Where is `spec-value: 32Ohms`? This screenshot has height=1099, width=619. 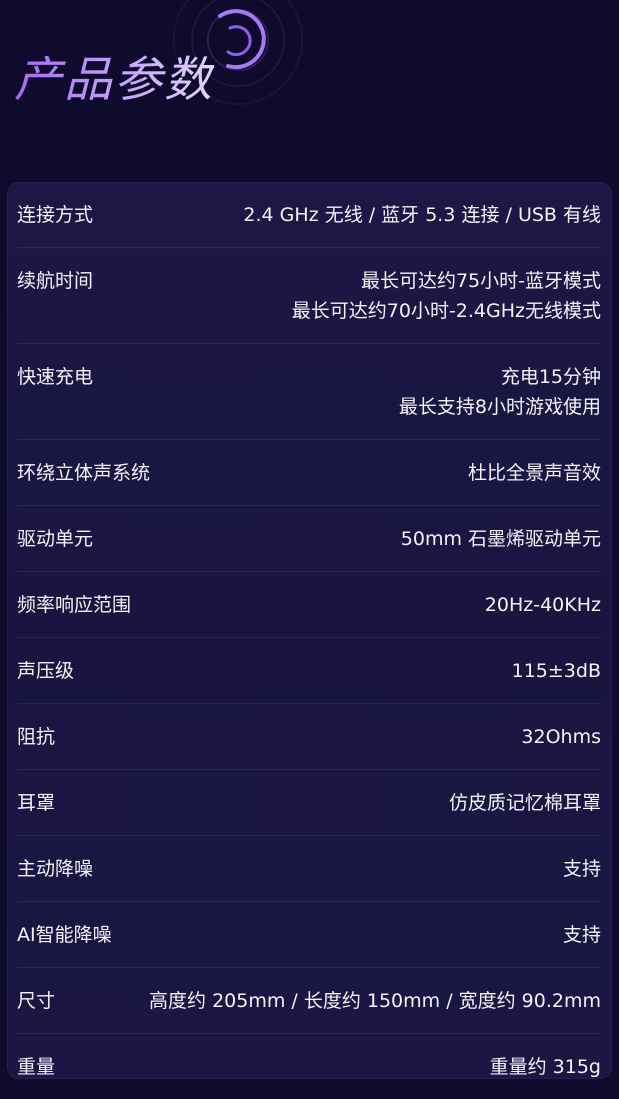 spec-value: 32Ohms is located at coordinates (561, 737).